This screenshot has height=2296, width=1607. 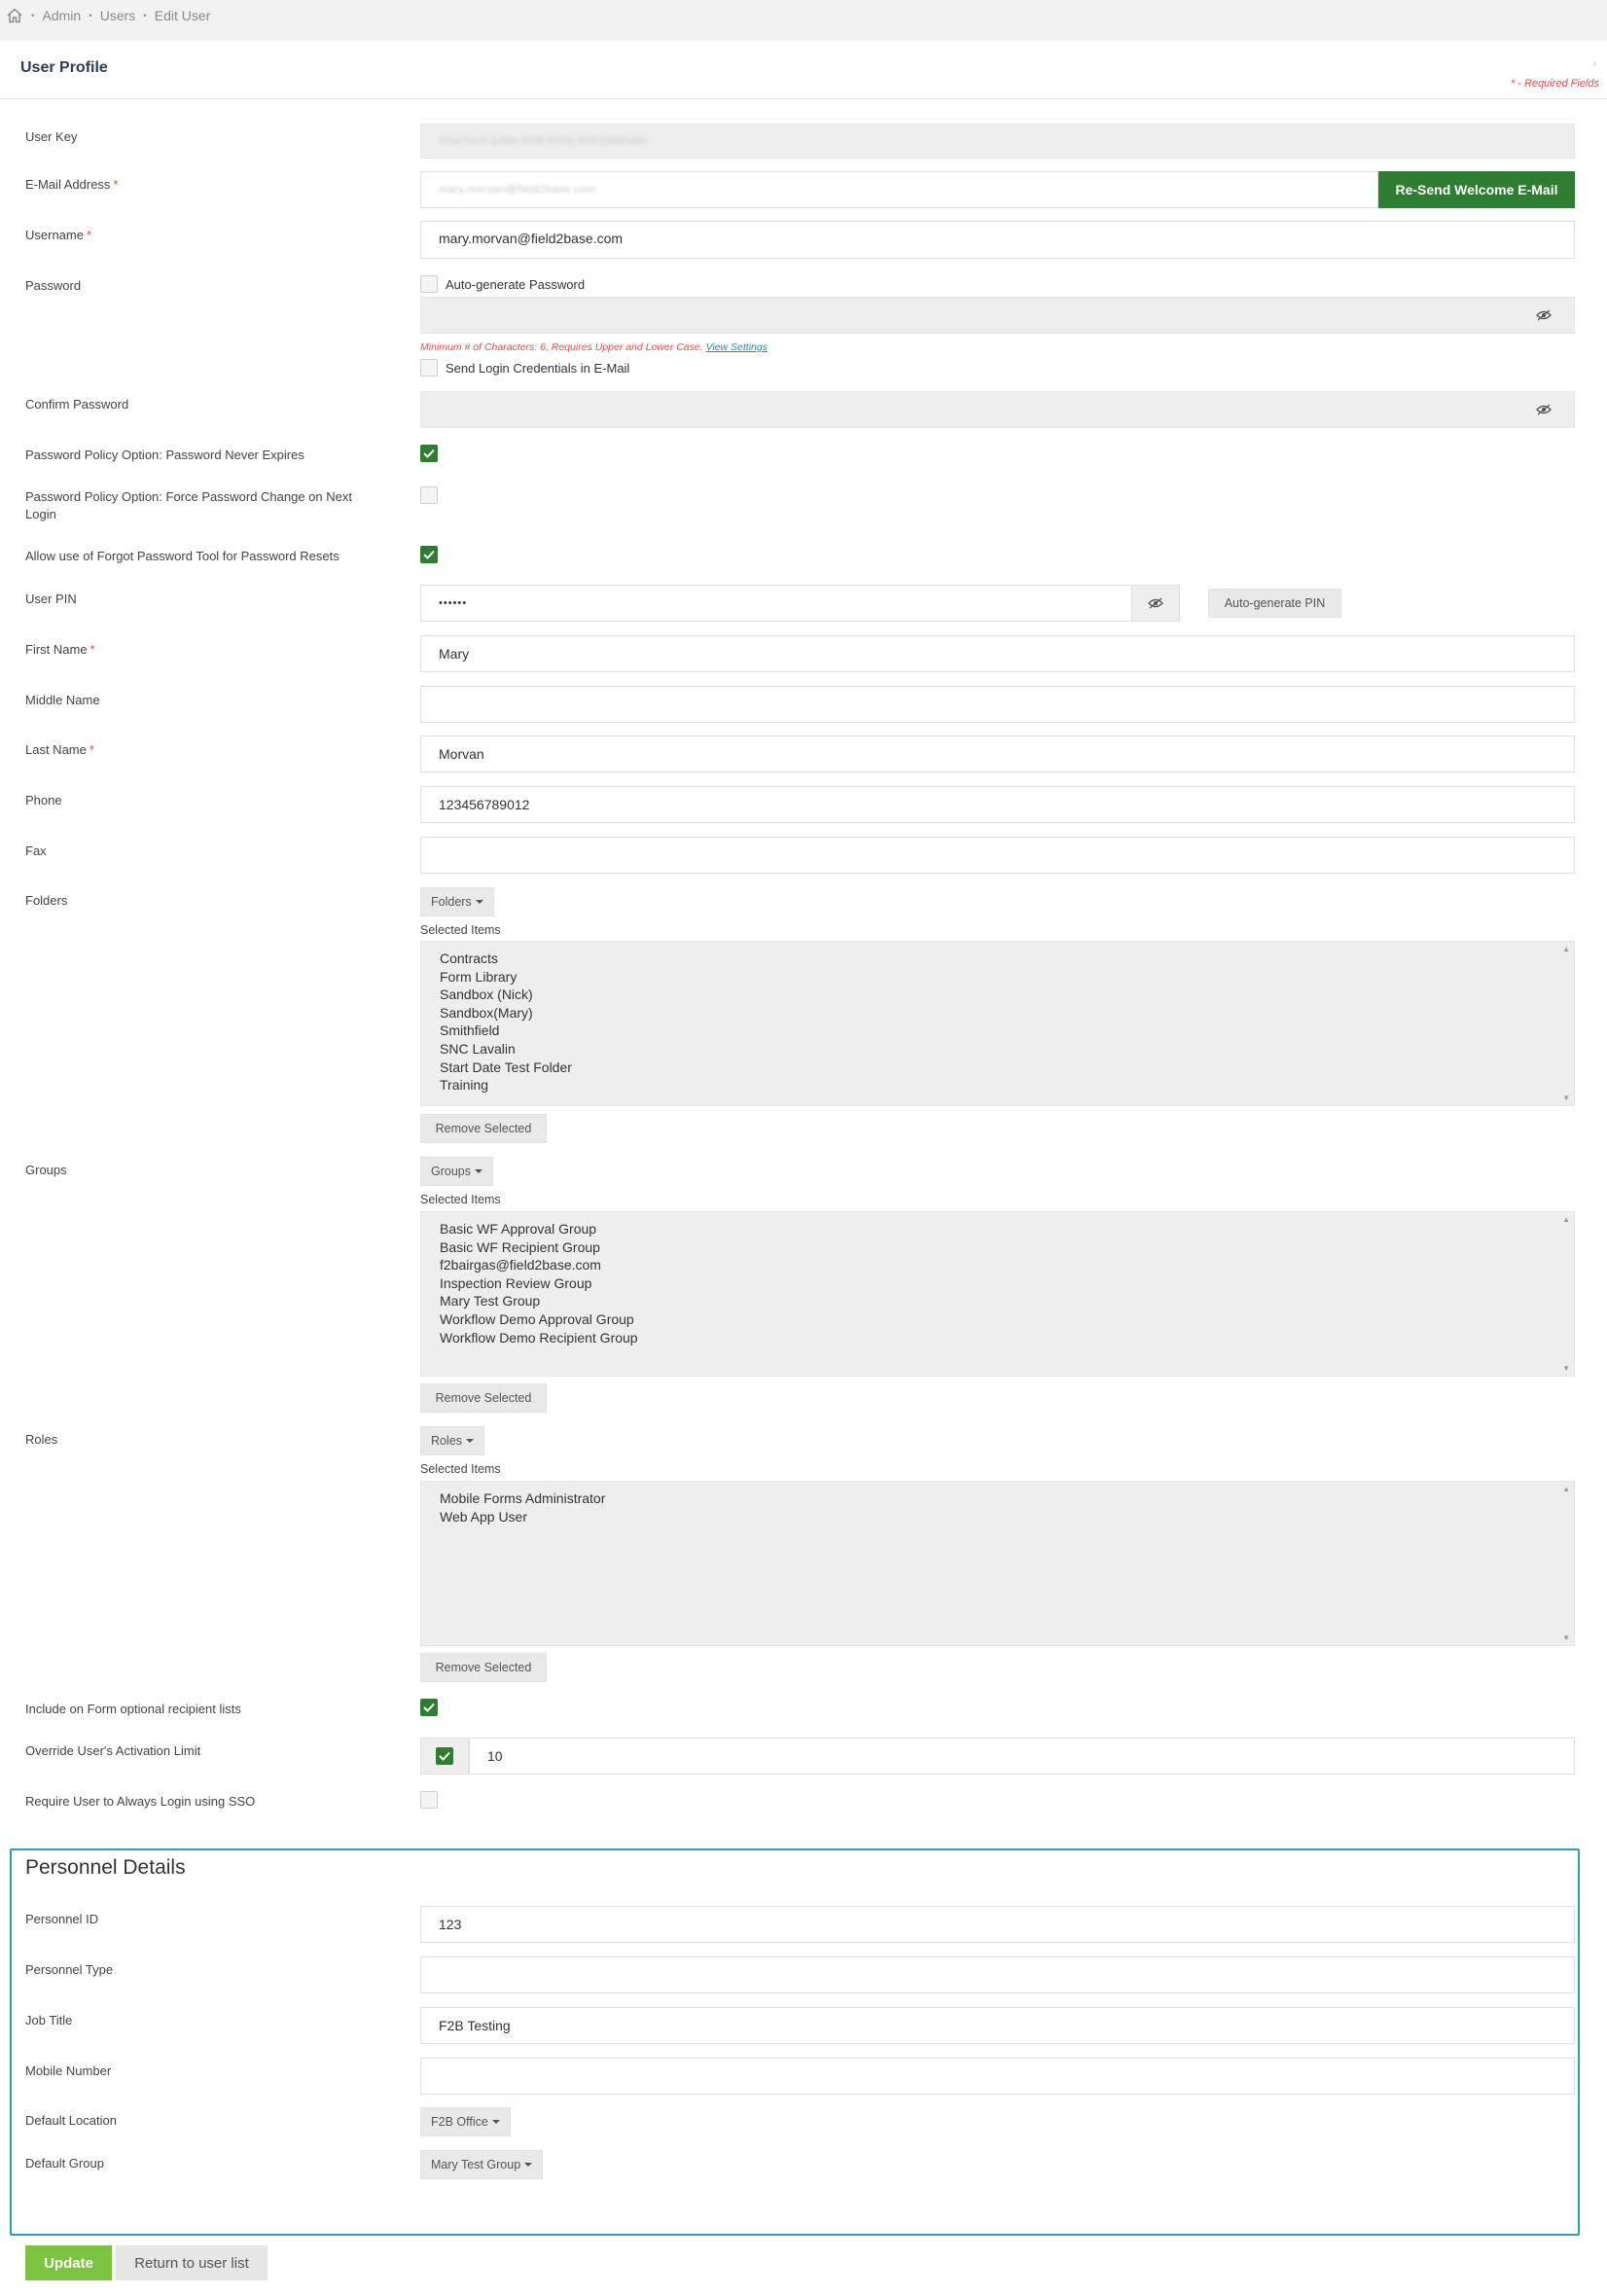 I want to click on list-item: Mary Test Group, so click(x=997, y=1301).